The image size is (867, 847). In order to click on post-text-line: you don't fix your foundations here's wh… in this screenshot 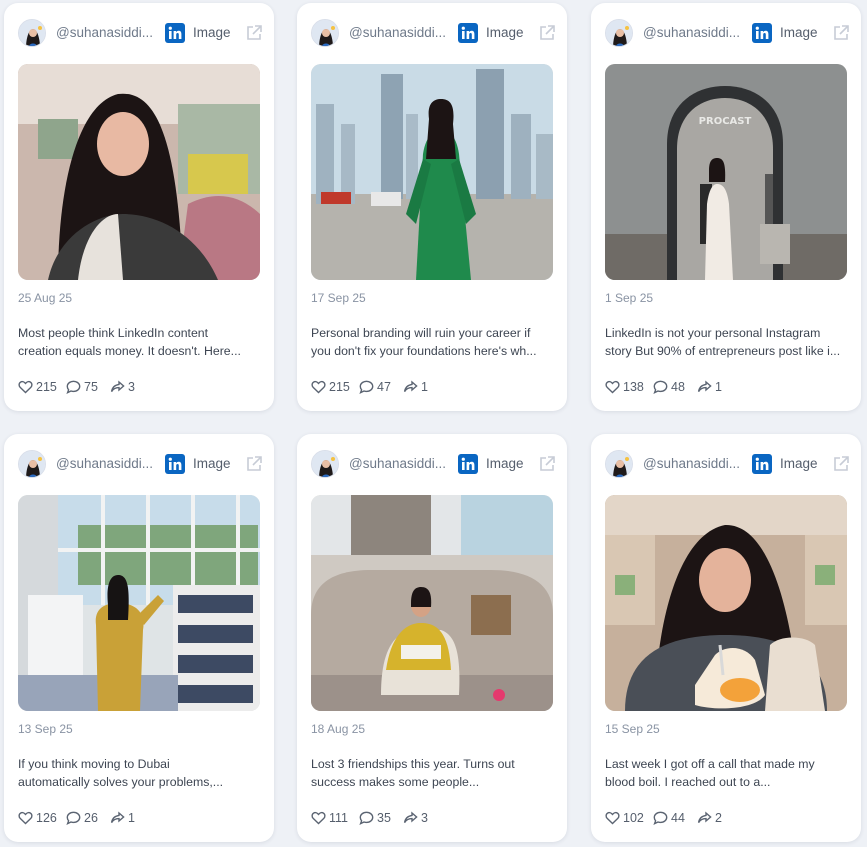, I will do `click(424, 351)`.